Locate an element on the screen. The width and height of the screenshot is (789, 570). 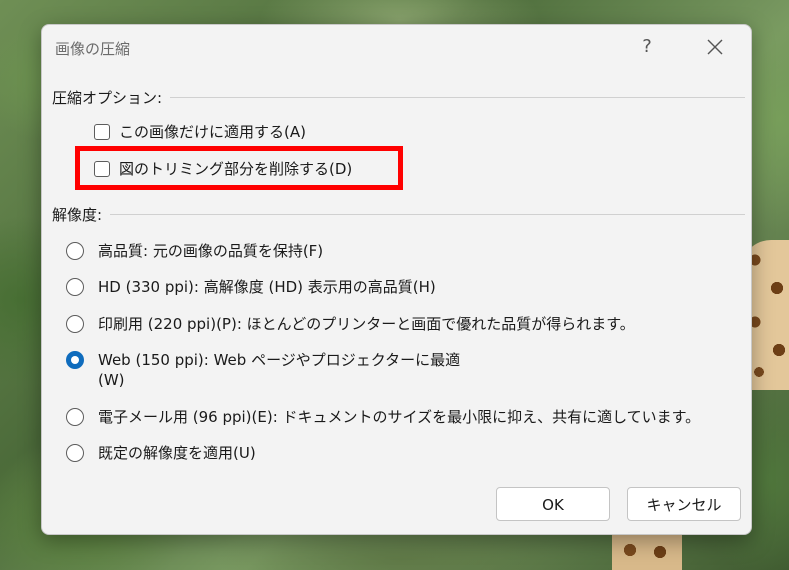
apply-only-this-picture-option: この画像だけに適用する(A) is located at coordinates (200, 132).